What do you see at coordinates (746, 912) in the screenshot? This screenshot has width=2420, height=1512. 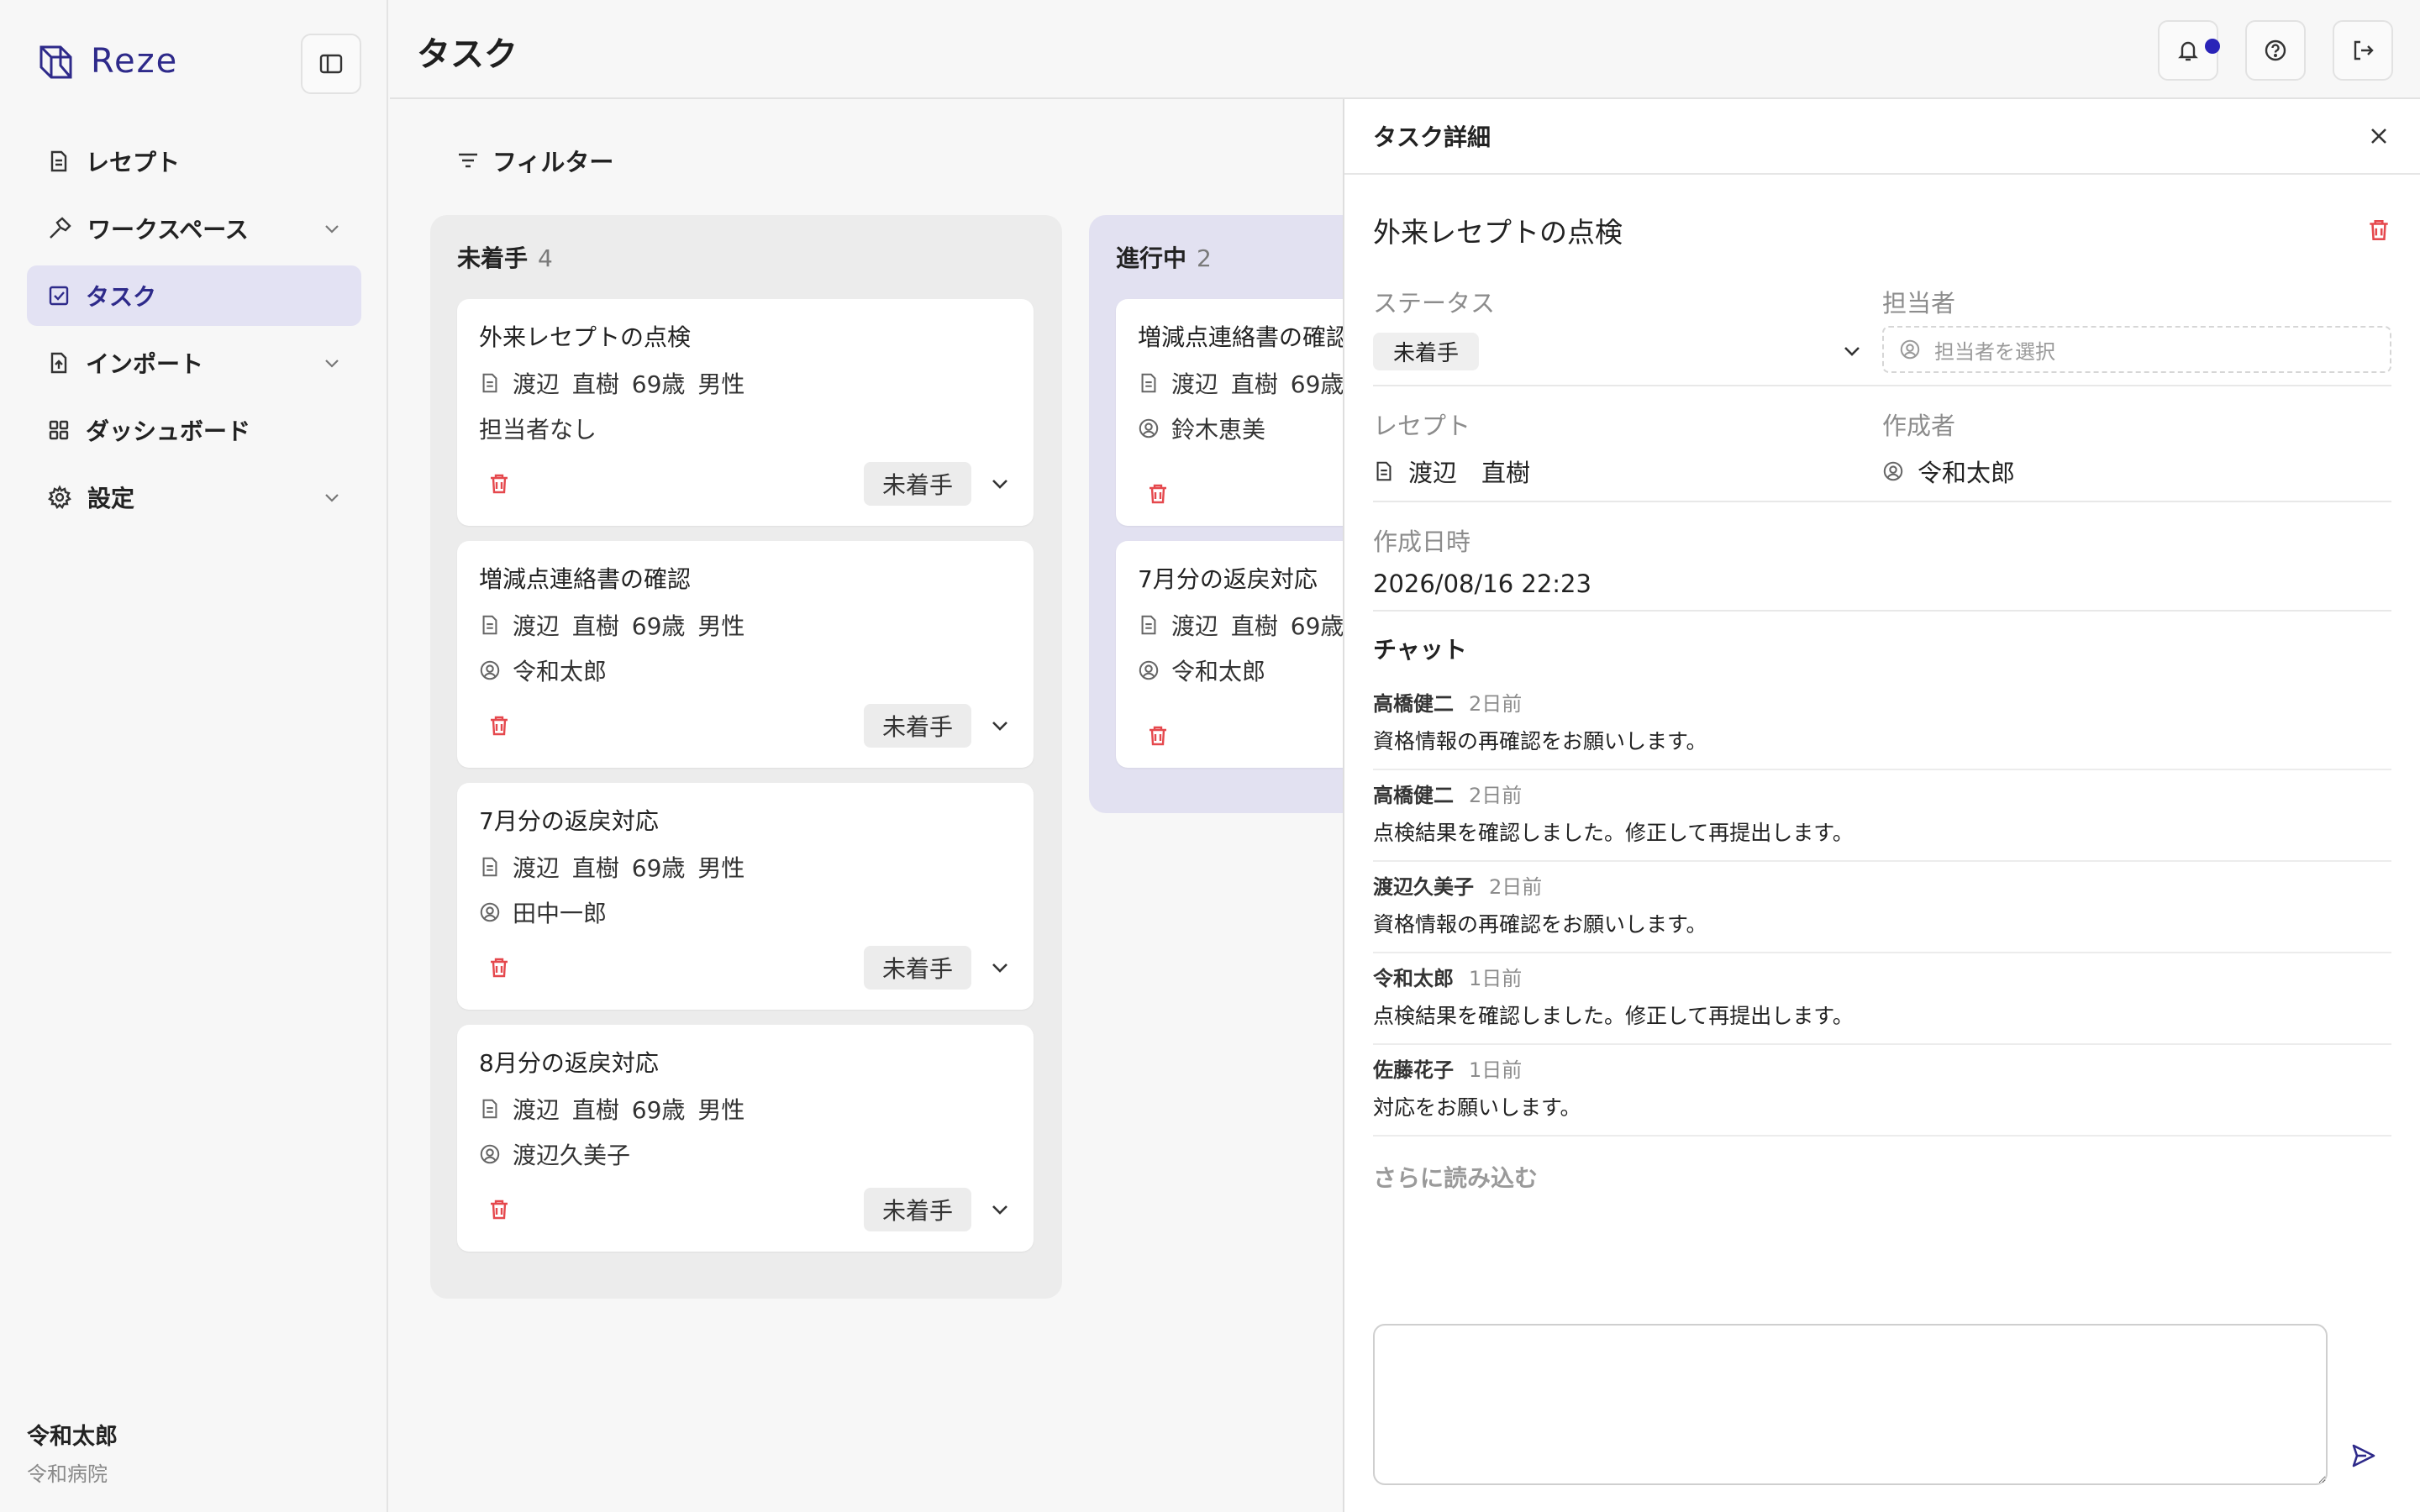 I see `task-card-assignee: 田中一郎` at bounding box center [746, 912].